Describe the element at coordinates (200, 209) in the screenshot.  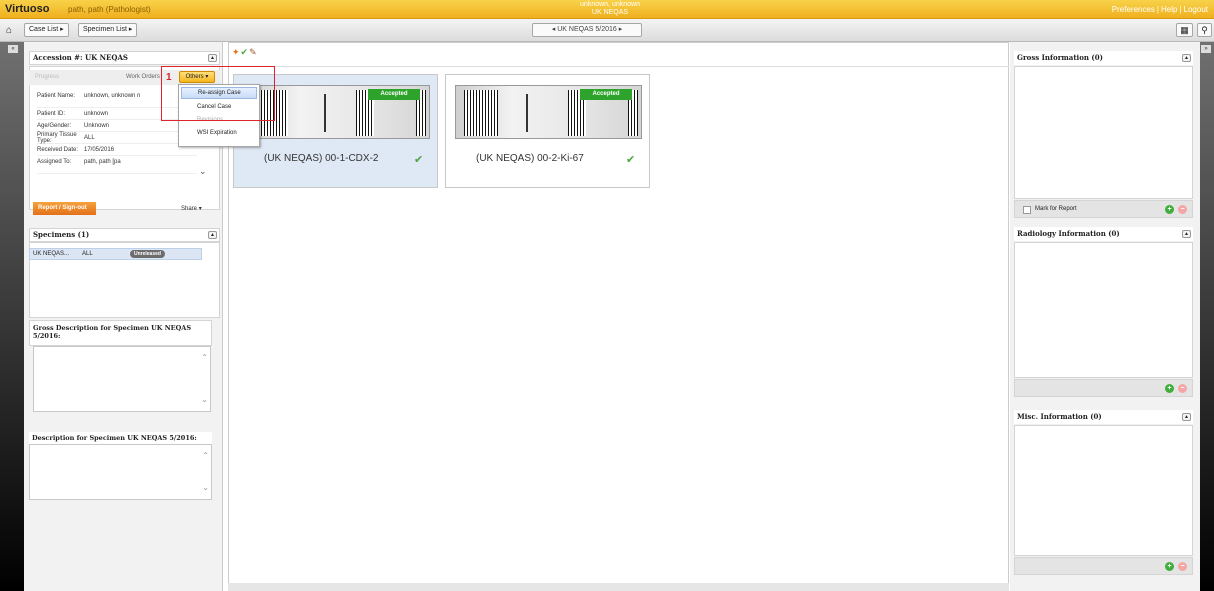
I see `chevron-down-icon: ▾` at that location.